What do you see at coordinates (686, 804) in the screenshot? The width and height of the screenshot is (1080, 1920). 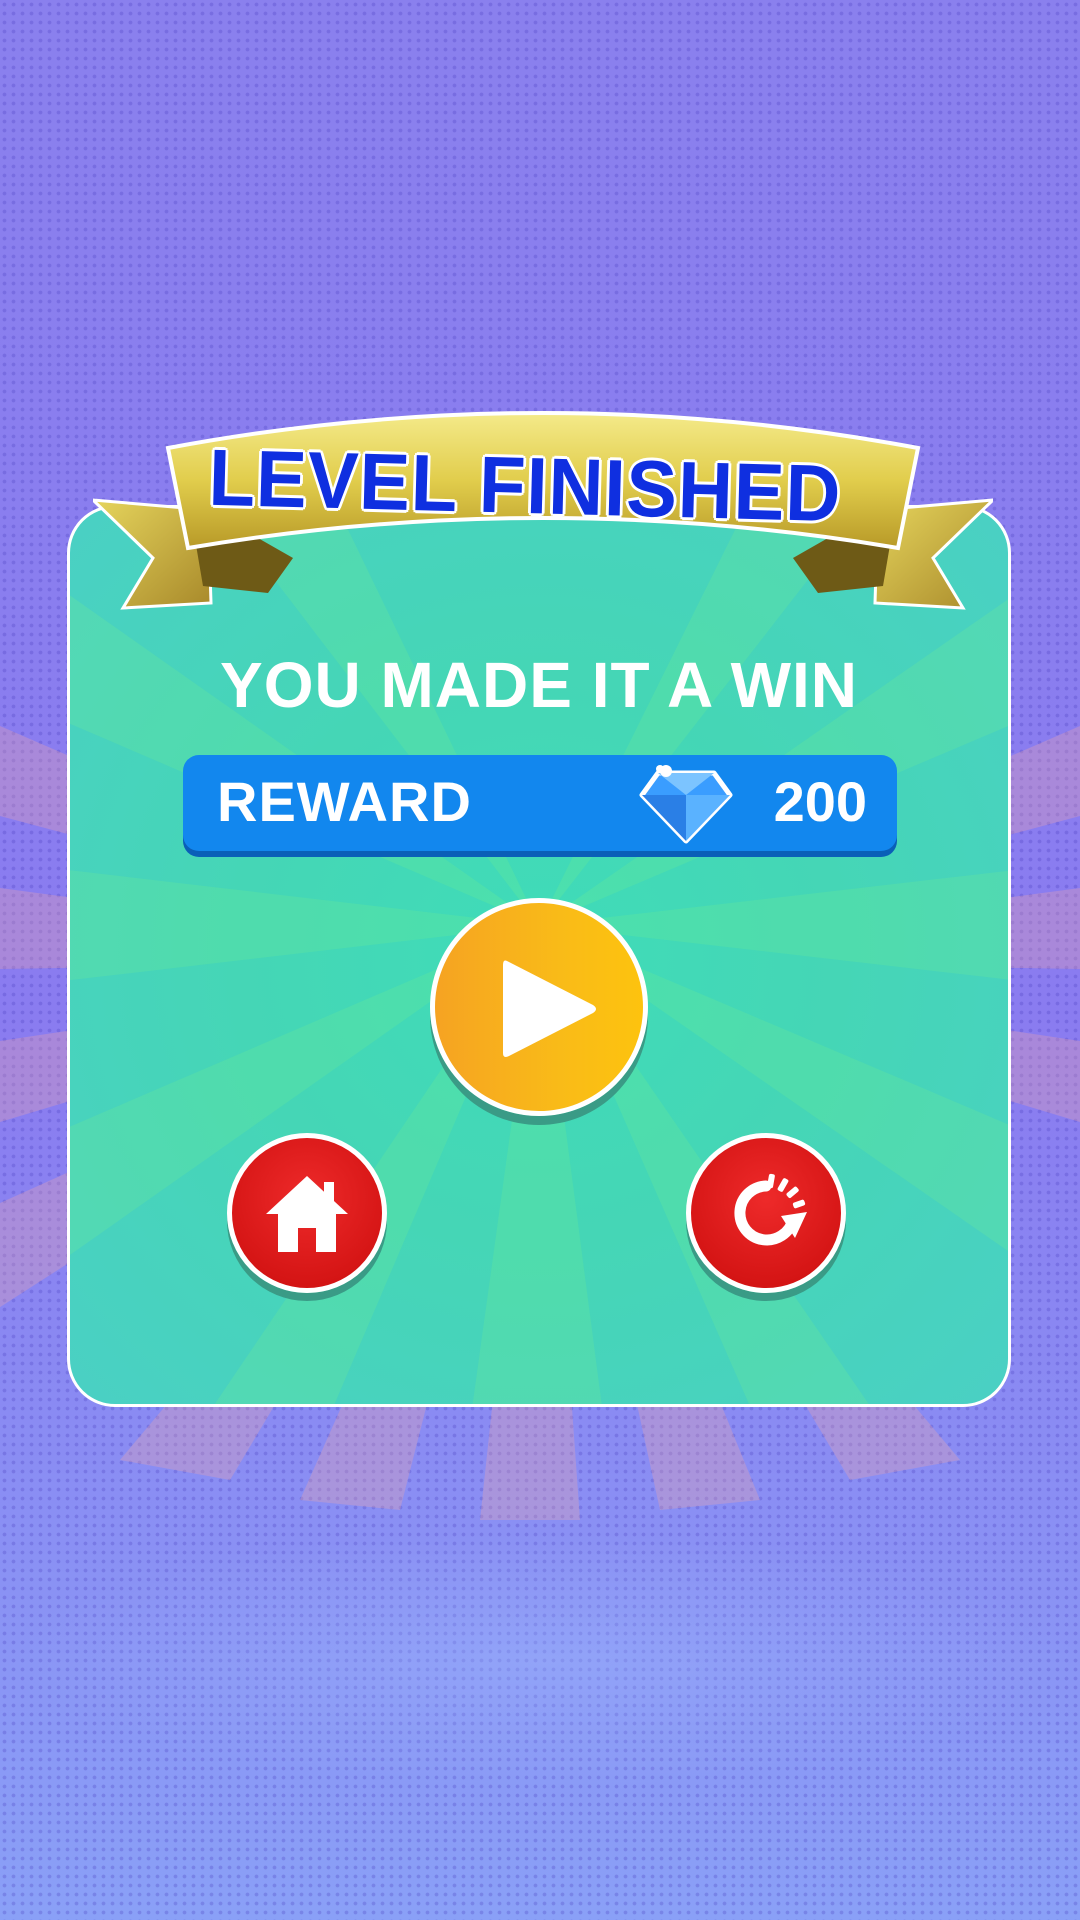 I see `gem-icon` at bounding box center [686, 804].